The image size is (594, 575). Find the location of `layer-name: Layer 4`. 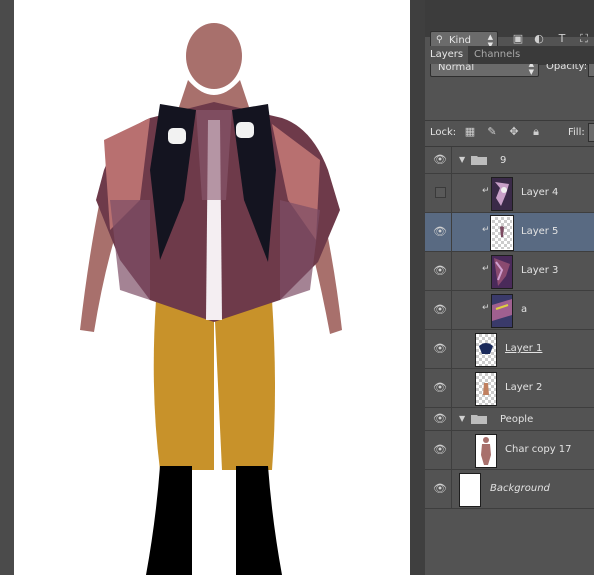

layer-name: Layer 4 is located at coordinates (540, 192).